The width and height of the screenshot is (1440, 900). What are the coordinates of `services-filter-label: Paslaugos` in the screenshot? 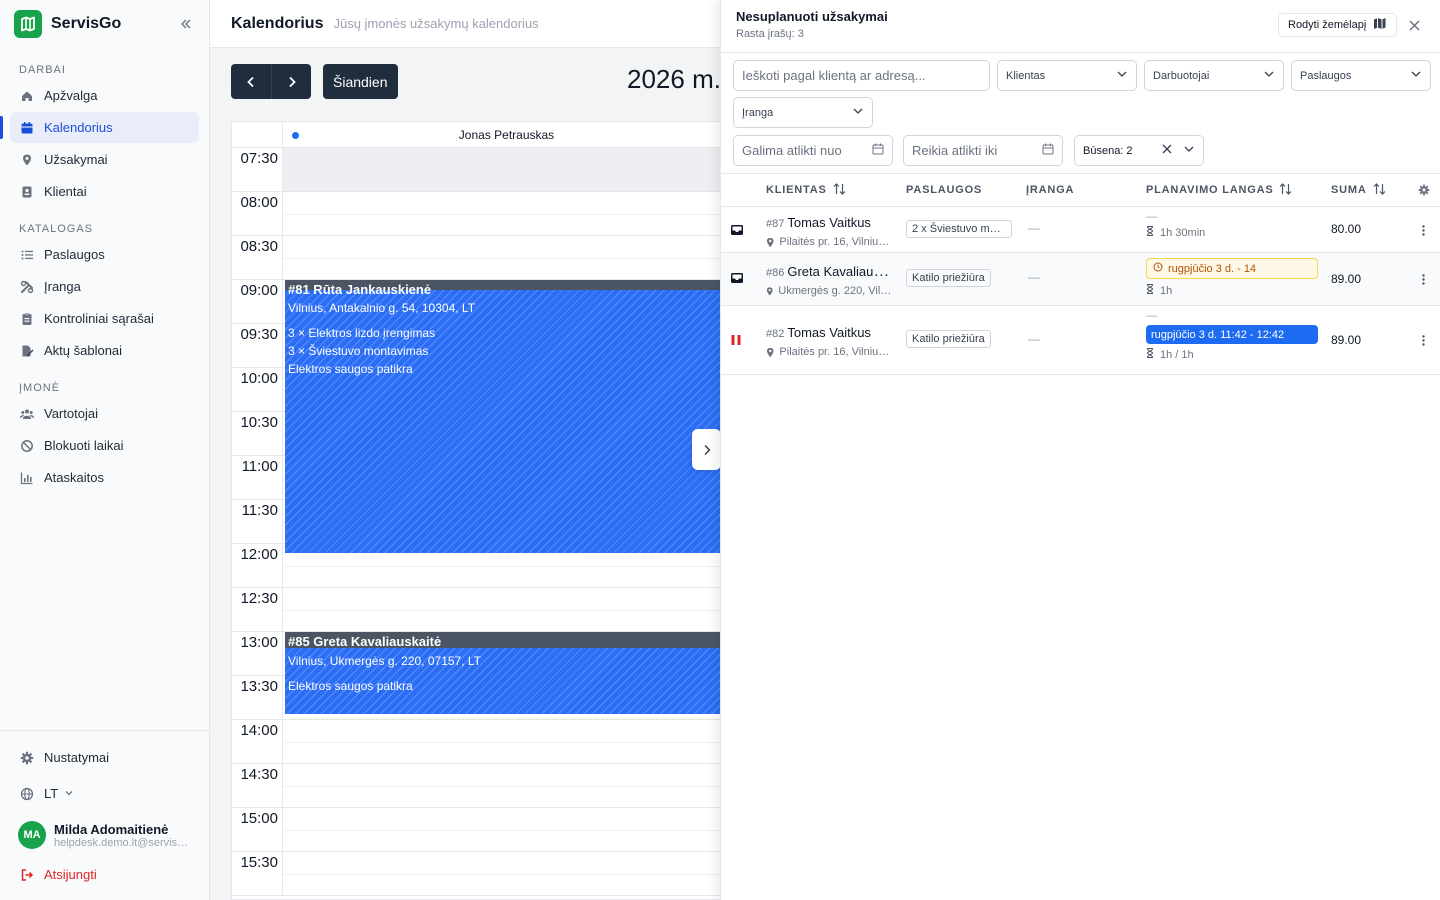 It's located at (1326, 75).